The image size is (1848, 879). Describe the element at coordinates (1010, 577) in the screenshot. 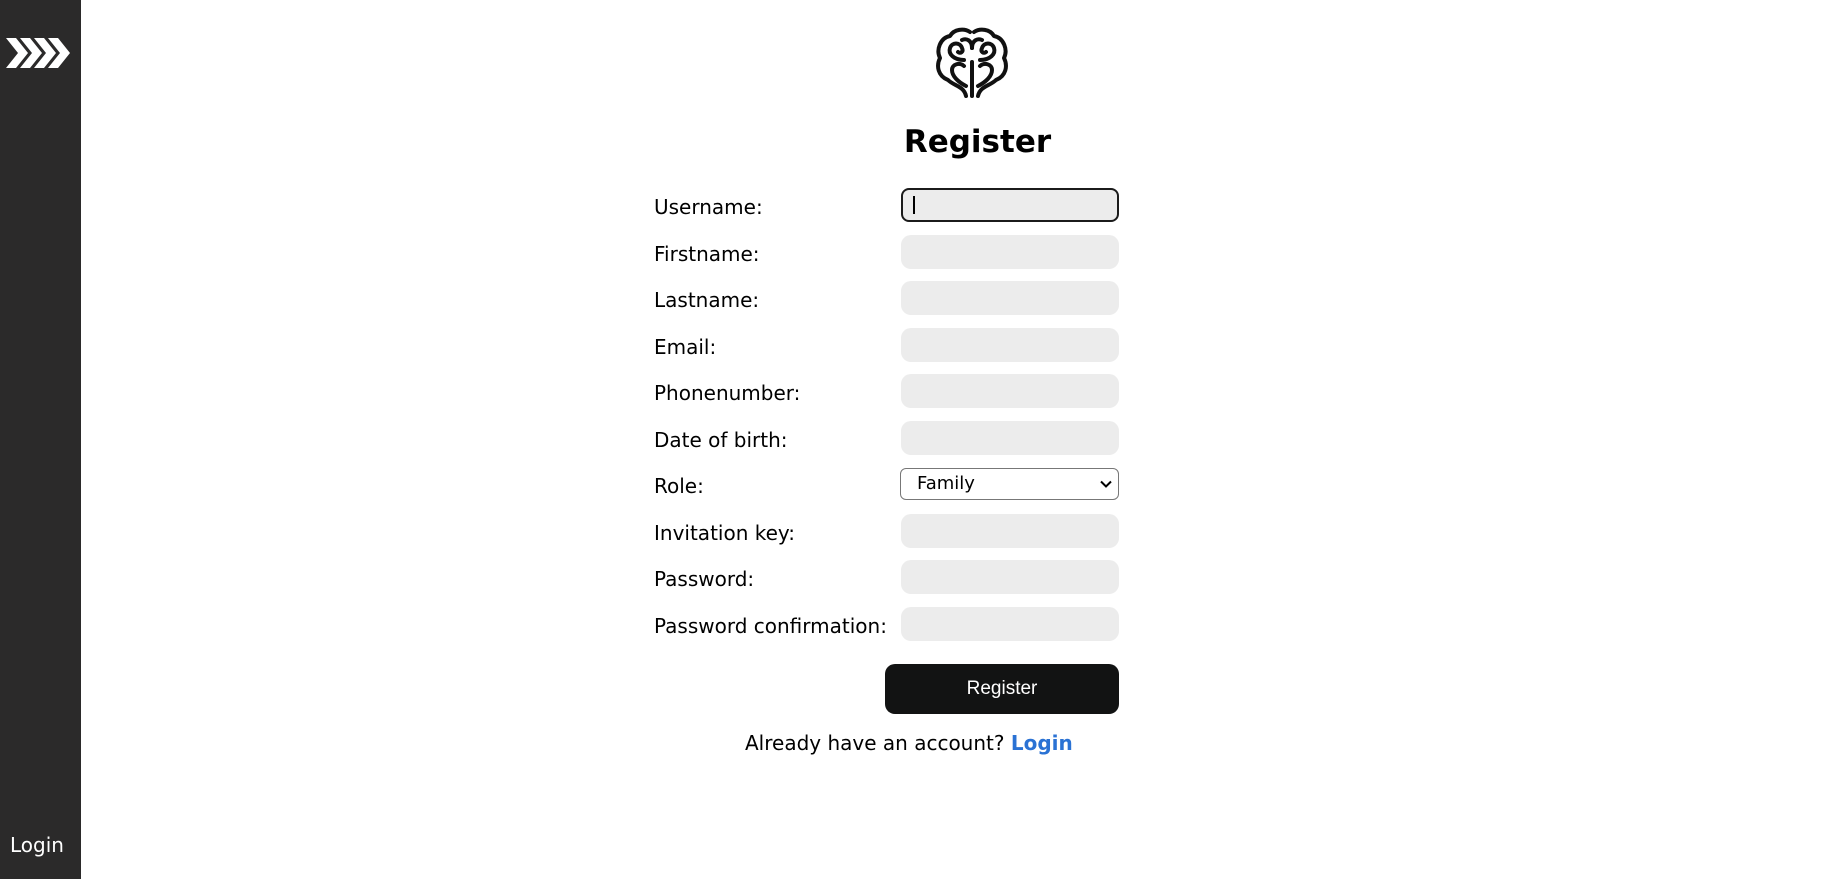

I see `password-input` at that location.